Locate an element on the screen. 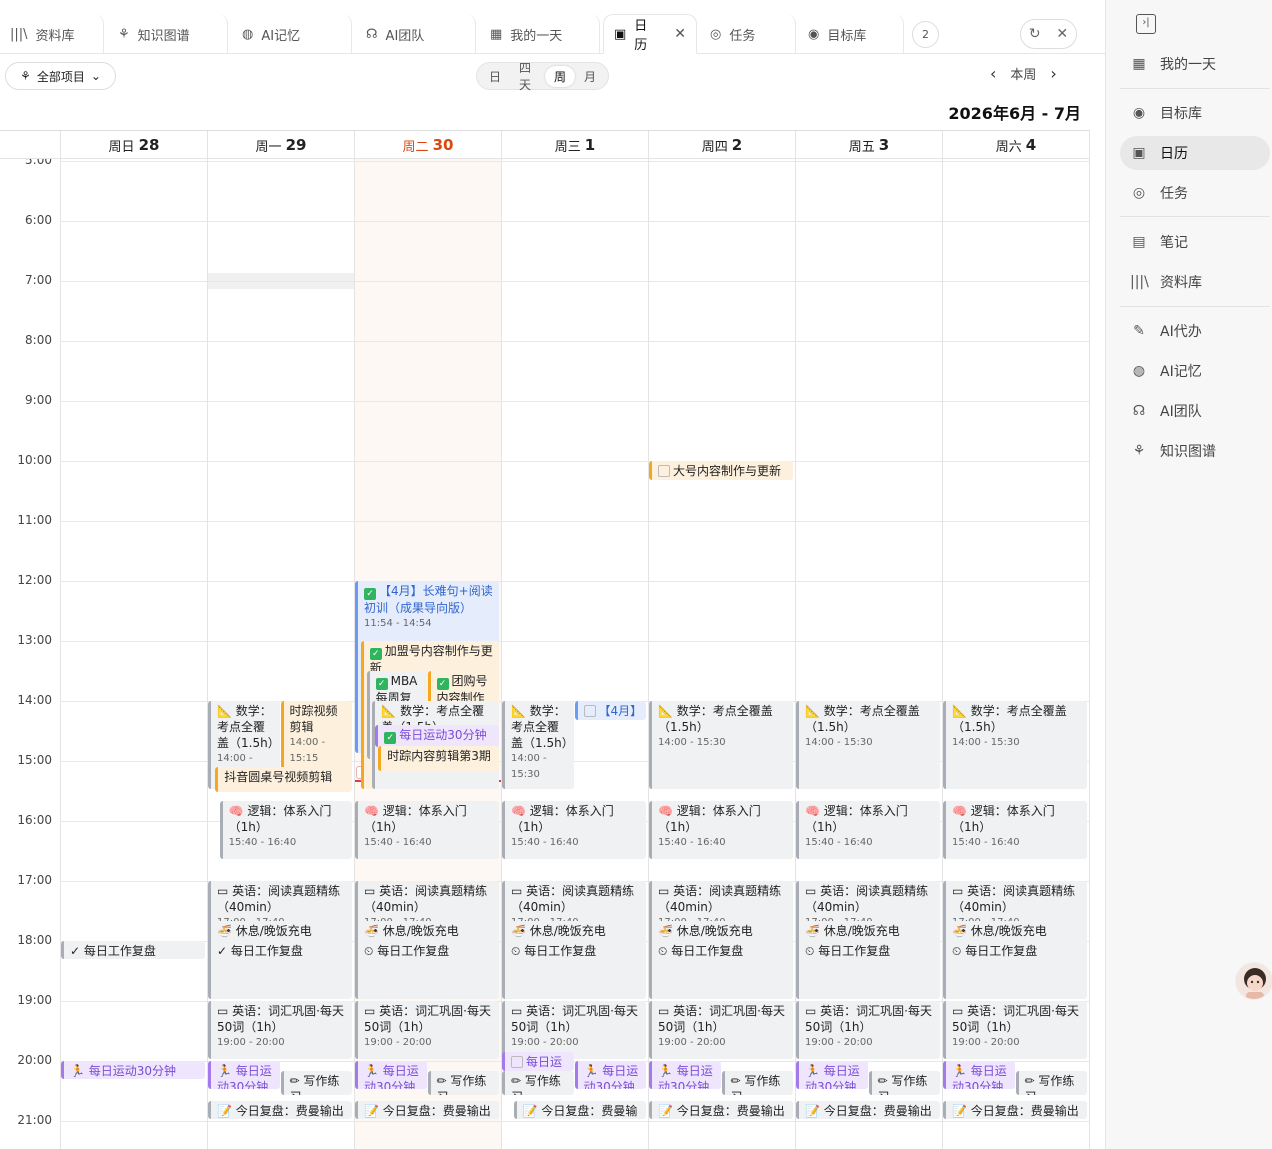  calendar-event: 抖音圆桌号视频剪辑 is located at coordinates (283, 779).